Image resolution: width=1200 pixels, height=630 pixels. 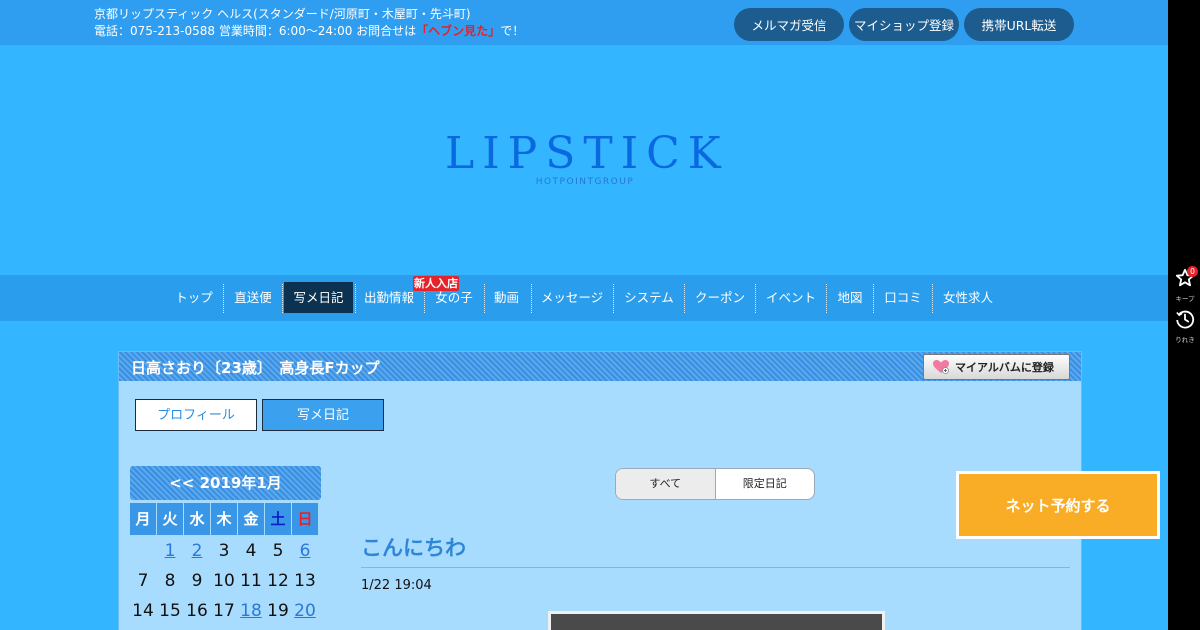 I want to click on calendar-days: 1 2 3 4 5 6 7 8 9 10 11 12 13 14 15 16 17 18 19 20, so click(x=225, y=581).